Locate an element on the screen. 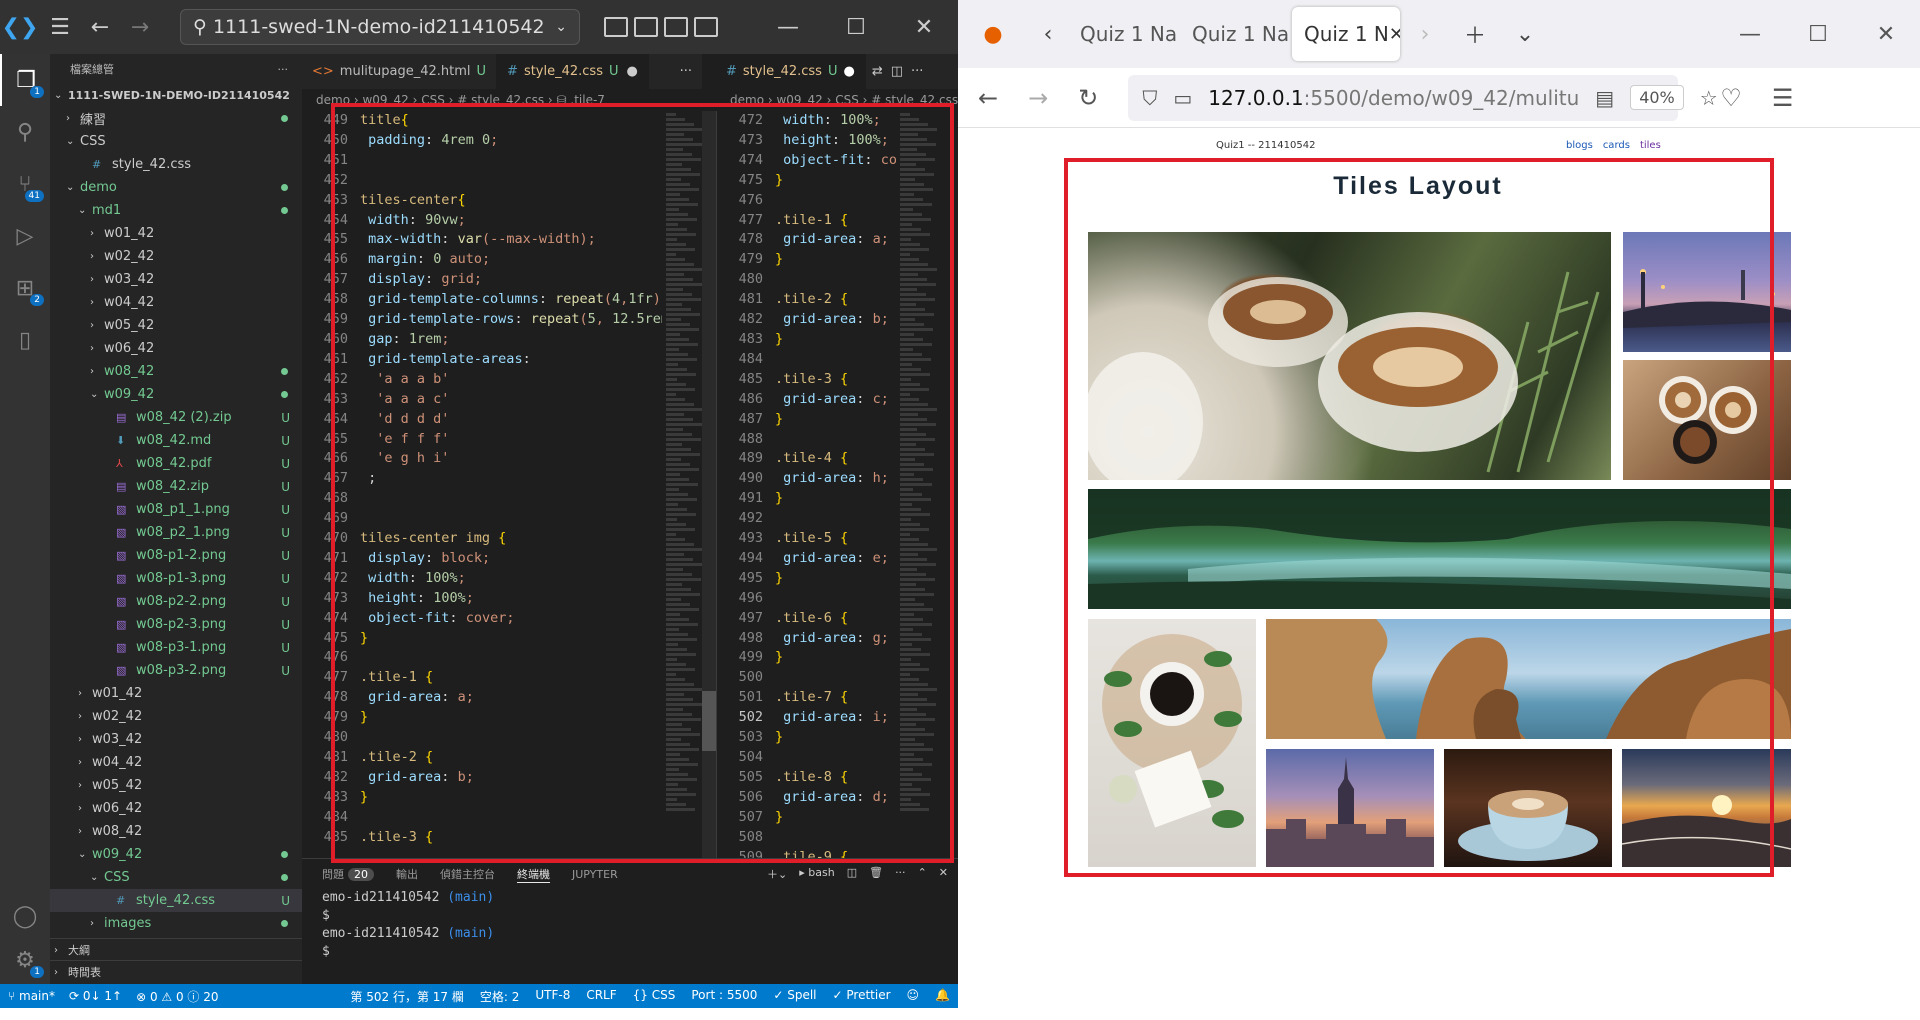 This screenshot has height=1020, width=1920. code-line: .tile-5 { is located at coordinates (835, 539).